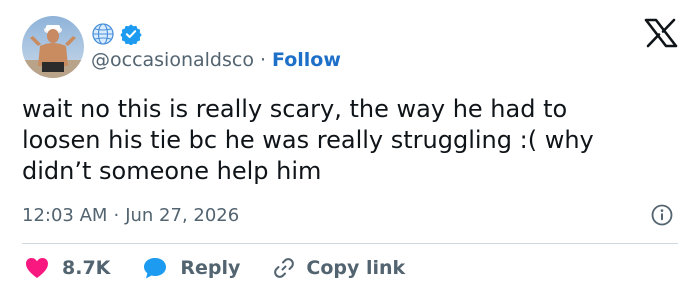 The height and width of the screenshot is (294, 700). I want to click on x-logo-icon, so click(661, 33).